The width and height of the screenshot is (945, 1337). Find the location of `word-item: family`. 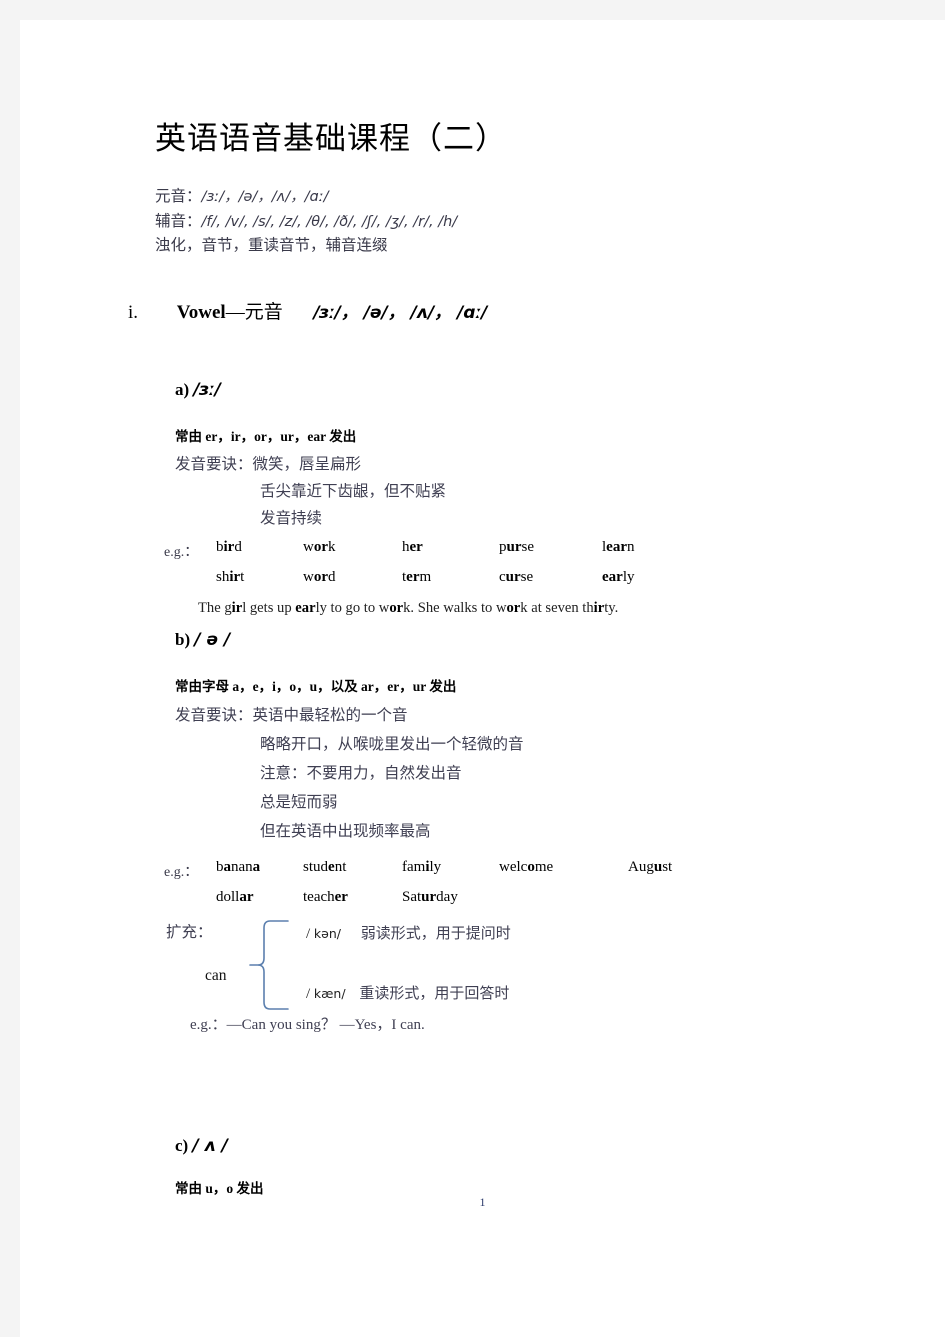

word-item: family is located at coordinates (422, 867).